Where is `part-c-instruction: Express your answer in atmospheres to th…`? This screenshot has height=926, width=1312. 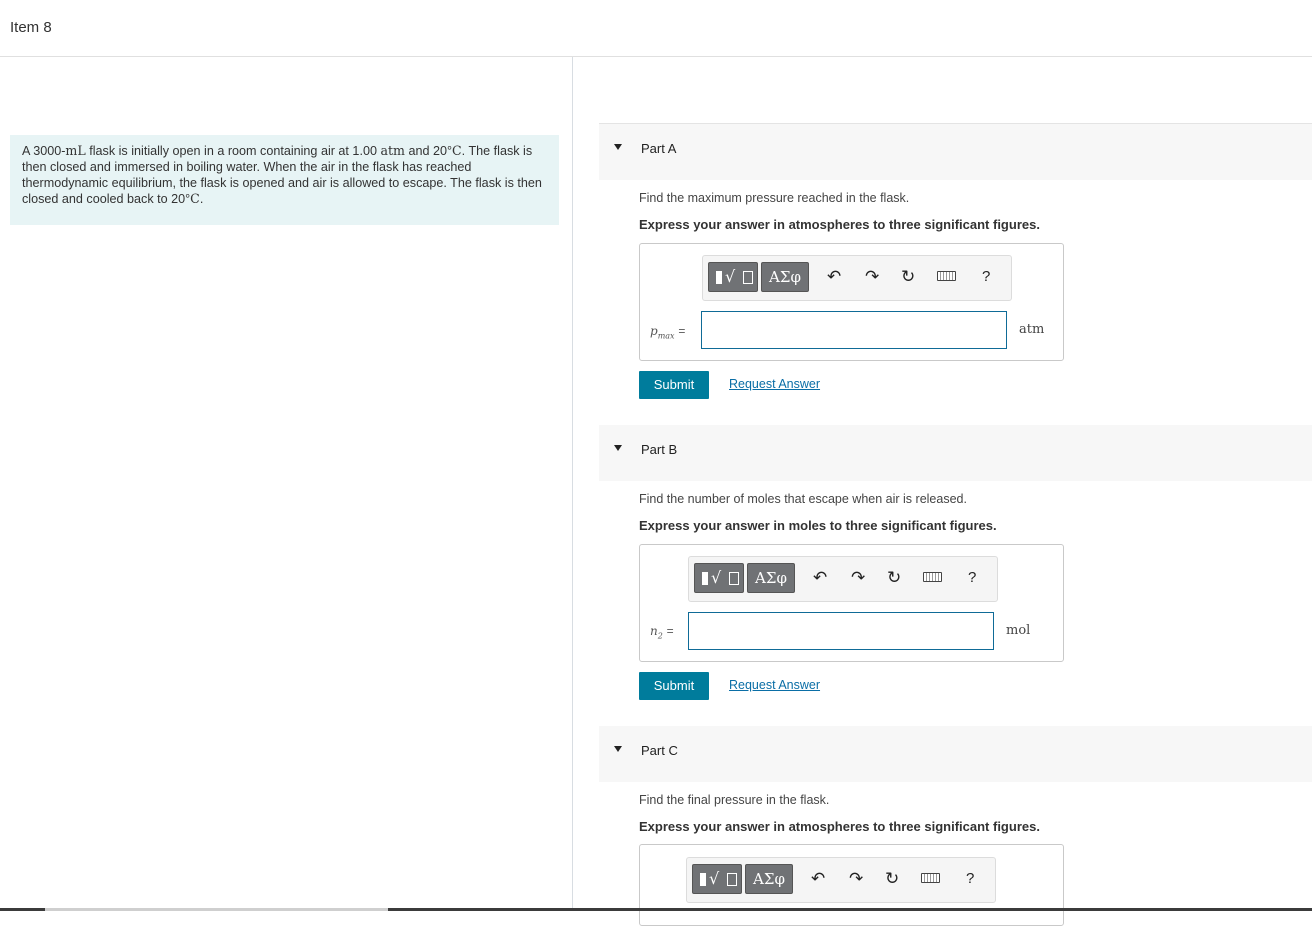 part-c-instruction: Express your answer in atmospheres to th… is located at coordinates (839, 826).